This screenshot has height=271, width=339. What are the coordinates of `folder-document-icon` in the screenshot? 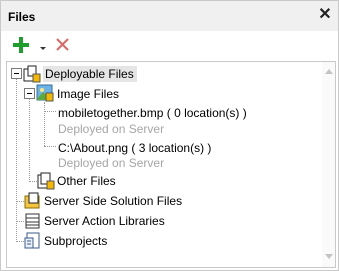 It's located at (33, 202).